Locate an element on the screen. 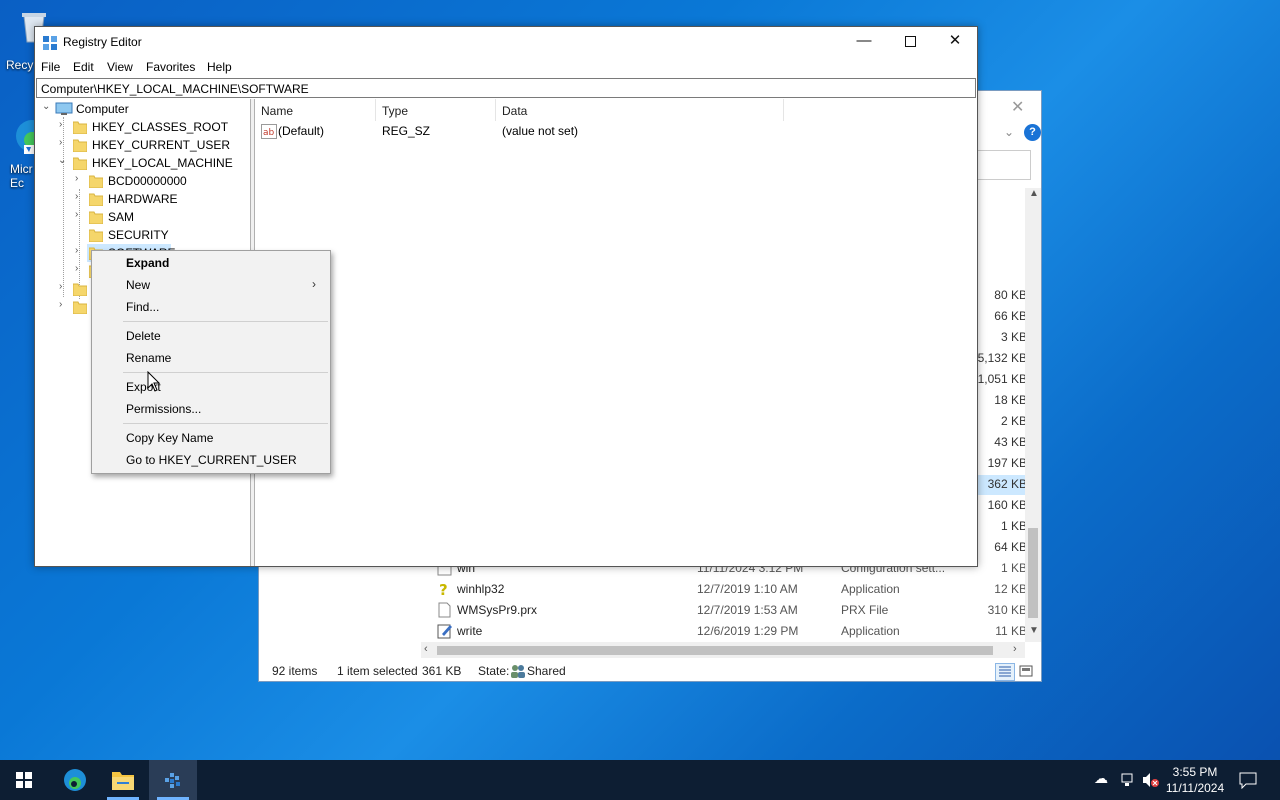 This screenshot has width=1280, height=800. scroll-right-icon: › is located at coordinates (1015, 649).